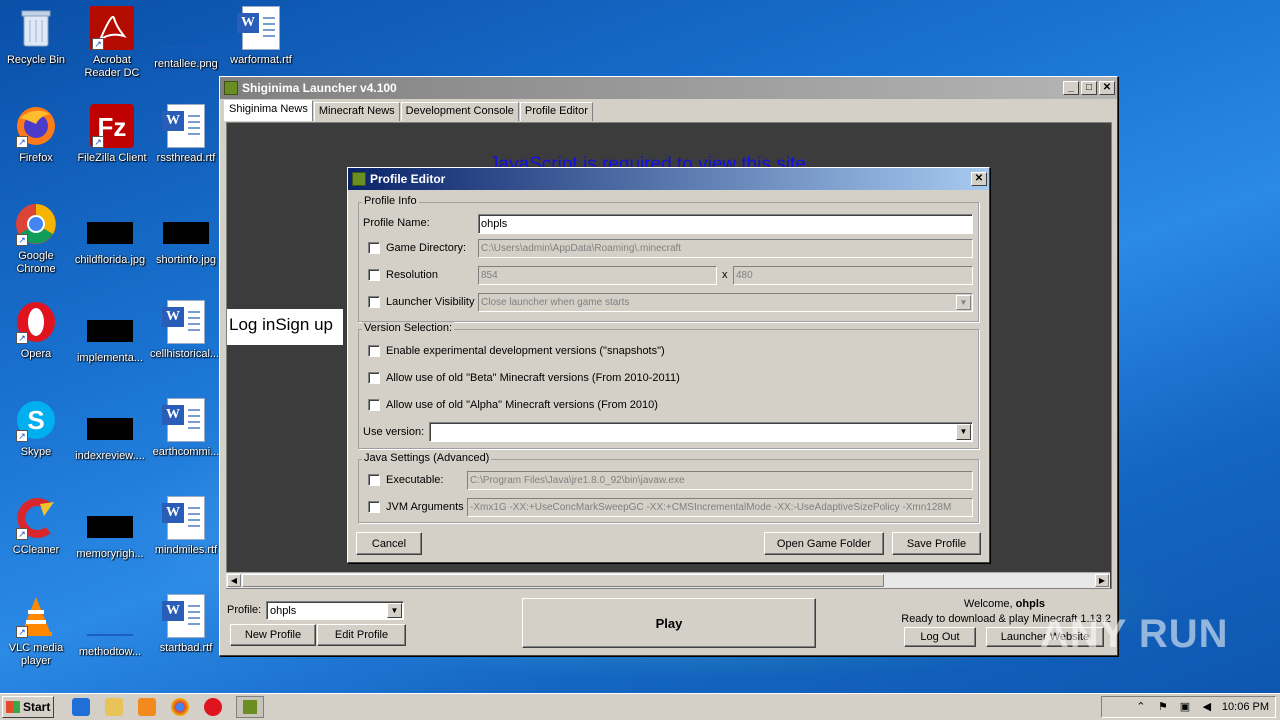  I want to click on desktop-icon-acrobat: ↗ Acrobat Reader DC, so click(112, 43).